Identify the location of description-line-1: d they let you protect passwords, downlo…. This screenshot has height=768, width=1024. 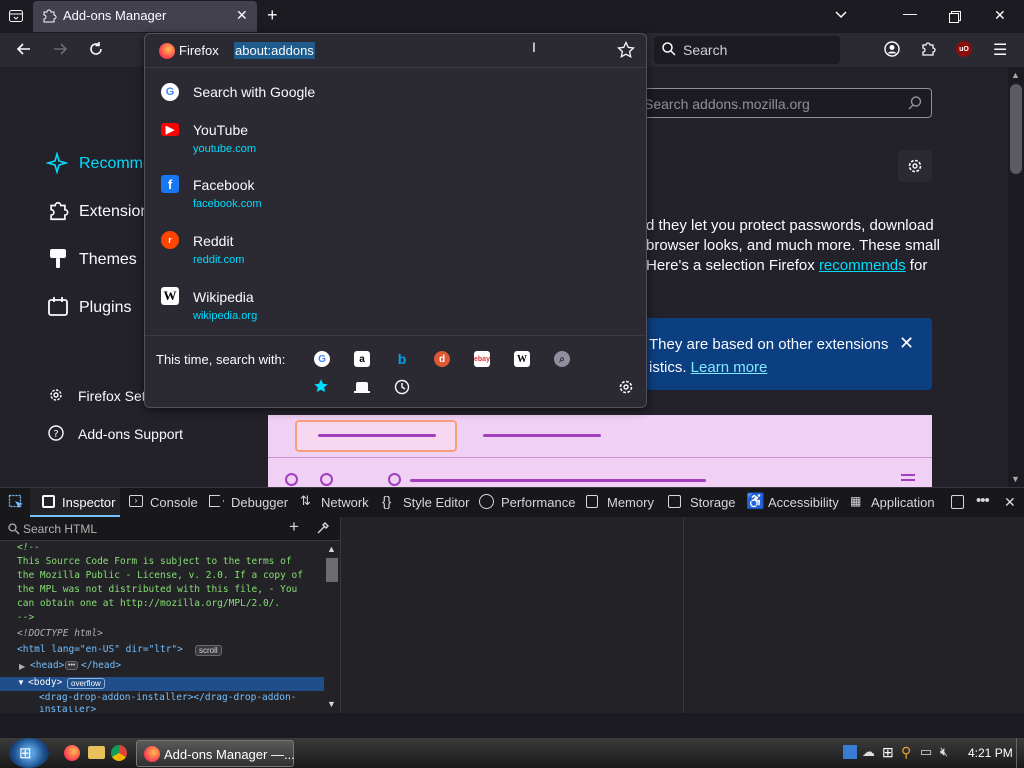
(790, 225).